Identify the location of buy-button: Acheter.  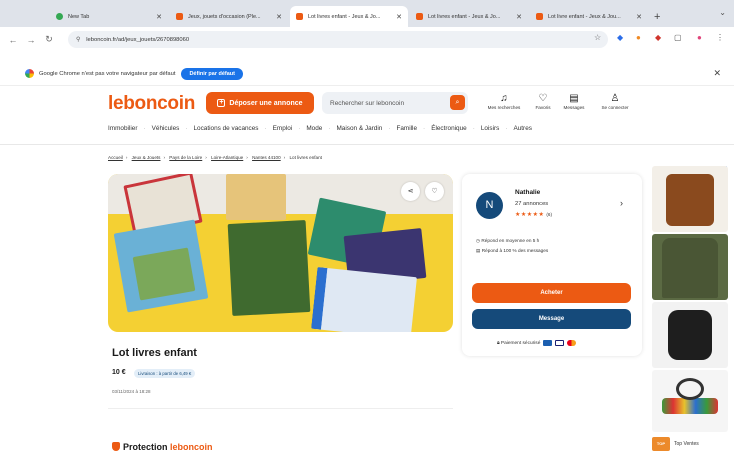
(551, 293).